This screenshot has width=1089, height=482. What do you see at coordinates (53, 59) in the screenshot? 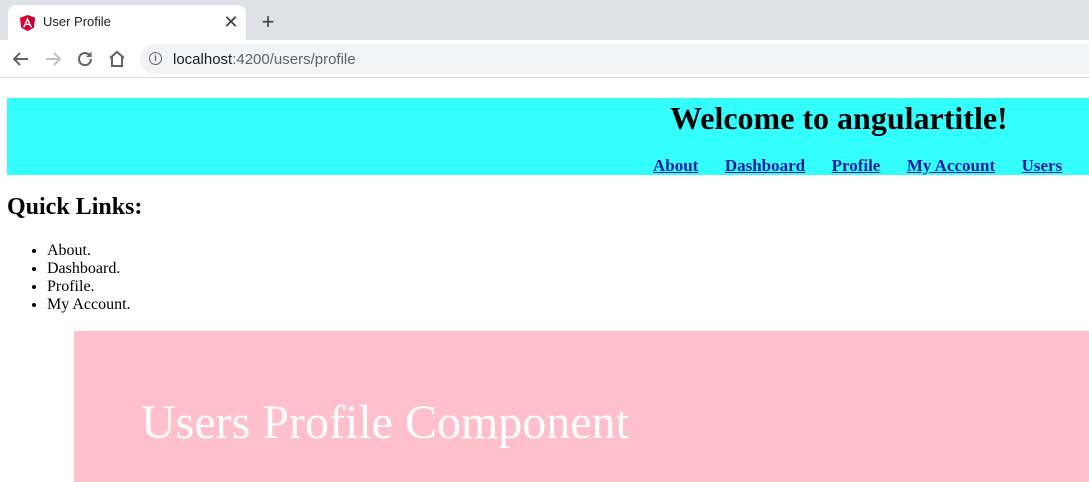
I see `forward-arrow-icon` at bounding box center [53, 59].